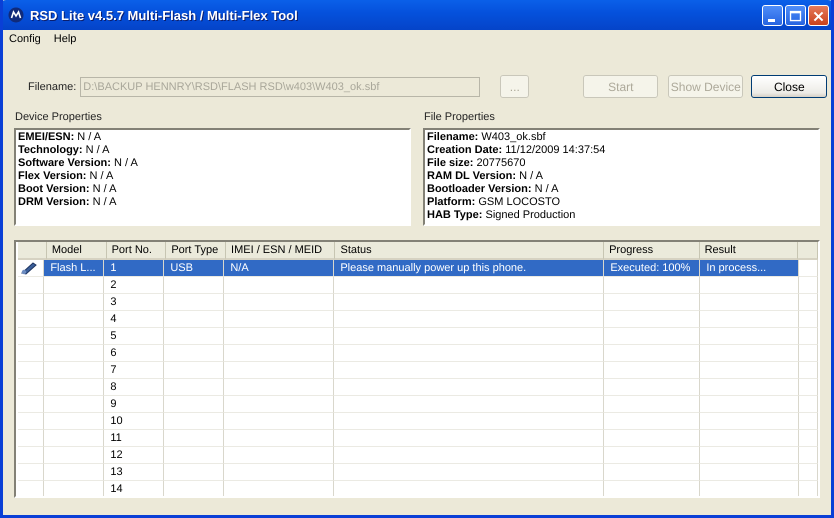  Describe the element at coordinates (494, 202) in the screenshot. I see `property-line: Platform: GSM LOCOSTO` at that location.